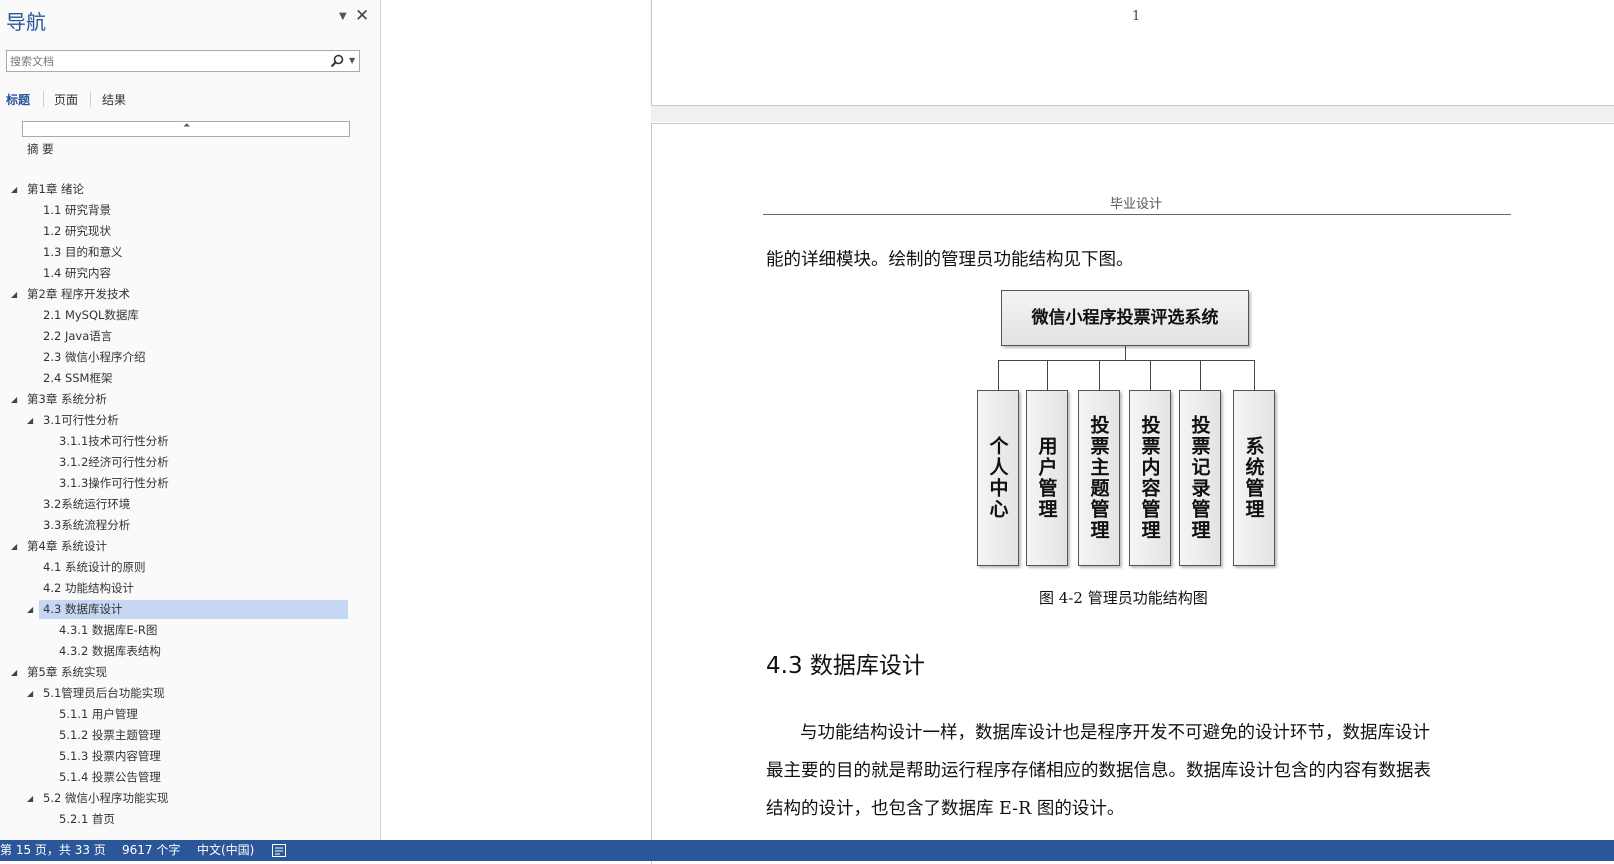  Describe the element at coordinates (337, 61) in the screenshot. I see `search-icon` at that location.